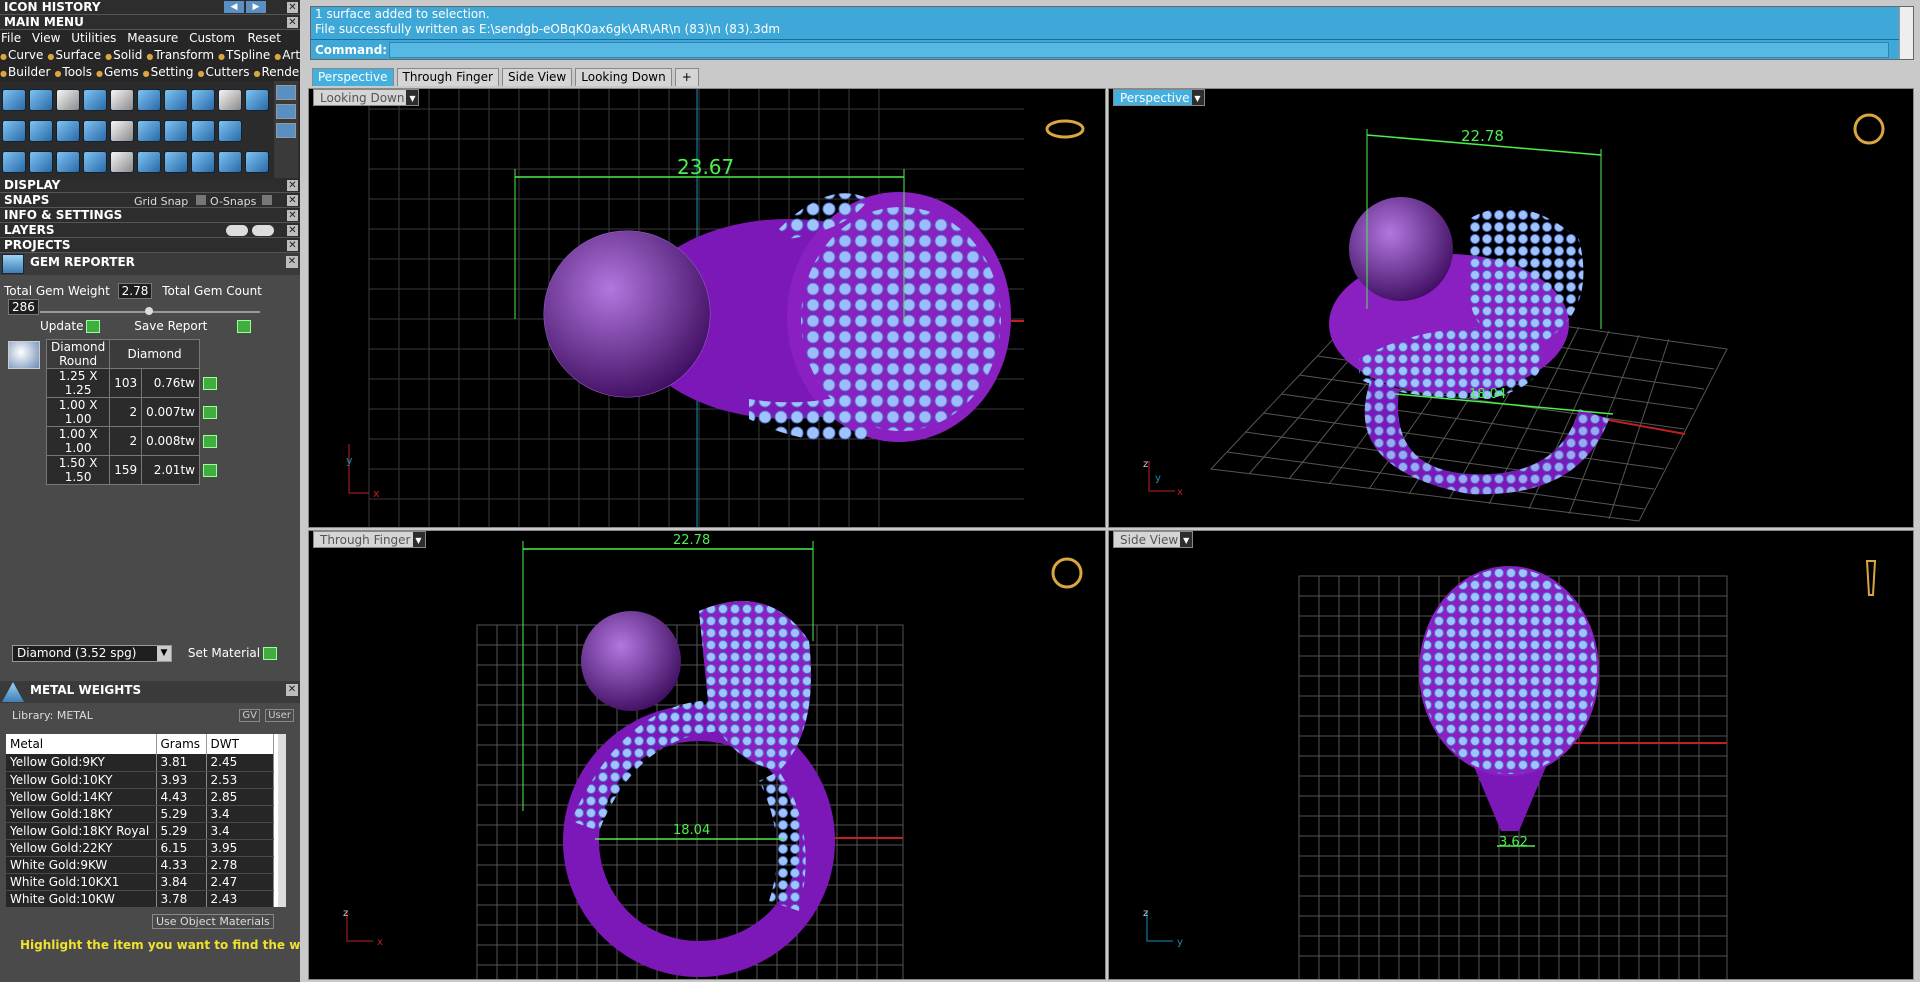  Describe the element at coordinates (230, 161) in the screenshot. I see `align-icon` at that location.